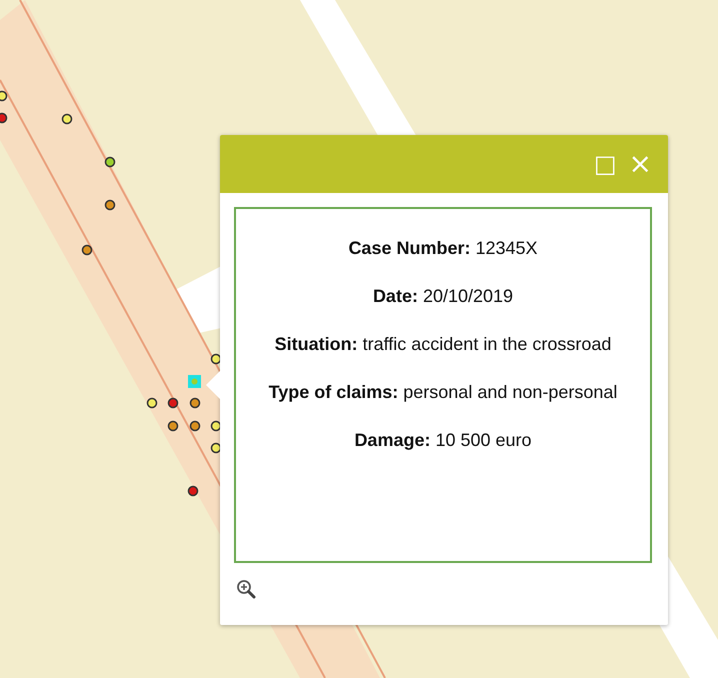 Image resolution: width=718 pixels, height=678 pixels. Describe the element at coordinates (246, 589) in the screenshot. I see `zoom-in-icon` at that location.